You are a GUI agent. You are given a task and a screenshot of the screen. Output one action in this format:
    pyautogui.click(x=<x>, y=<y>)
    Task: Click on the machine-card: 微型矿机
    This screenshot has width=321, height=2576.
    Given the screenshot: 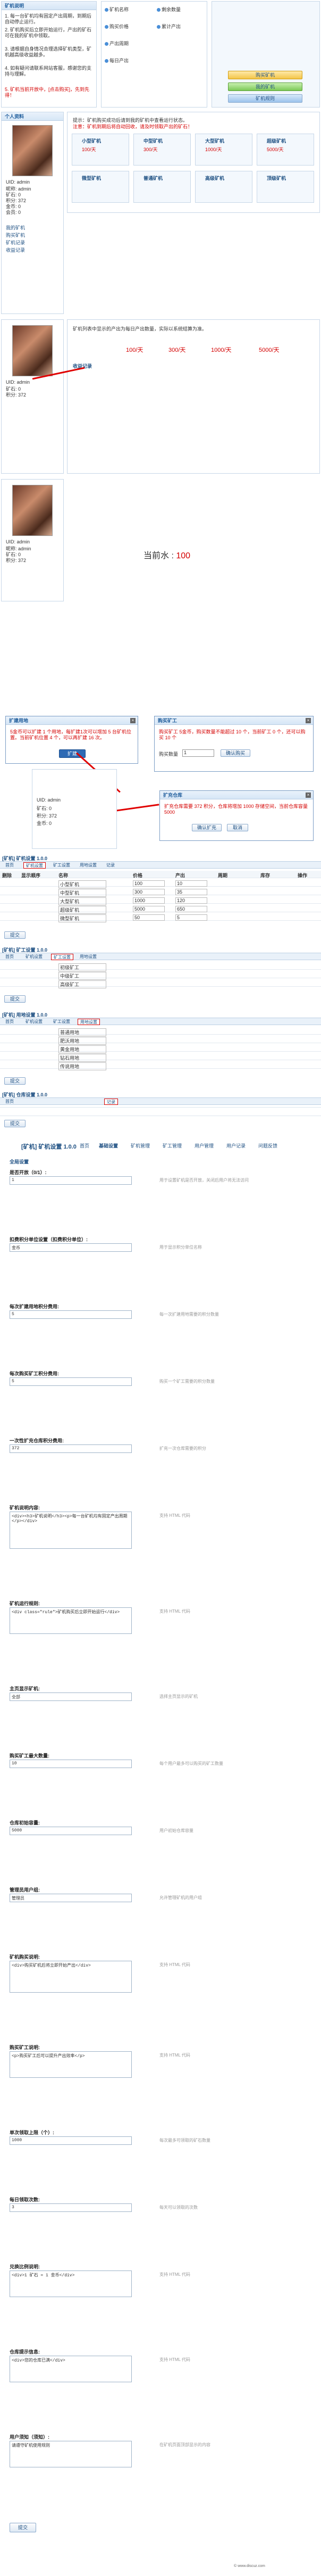 What is the action you would take?
    pyautogui.click(x=100, y=187)
    